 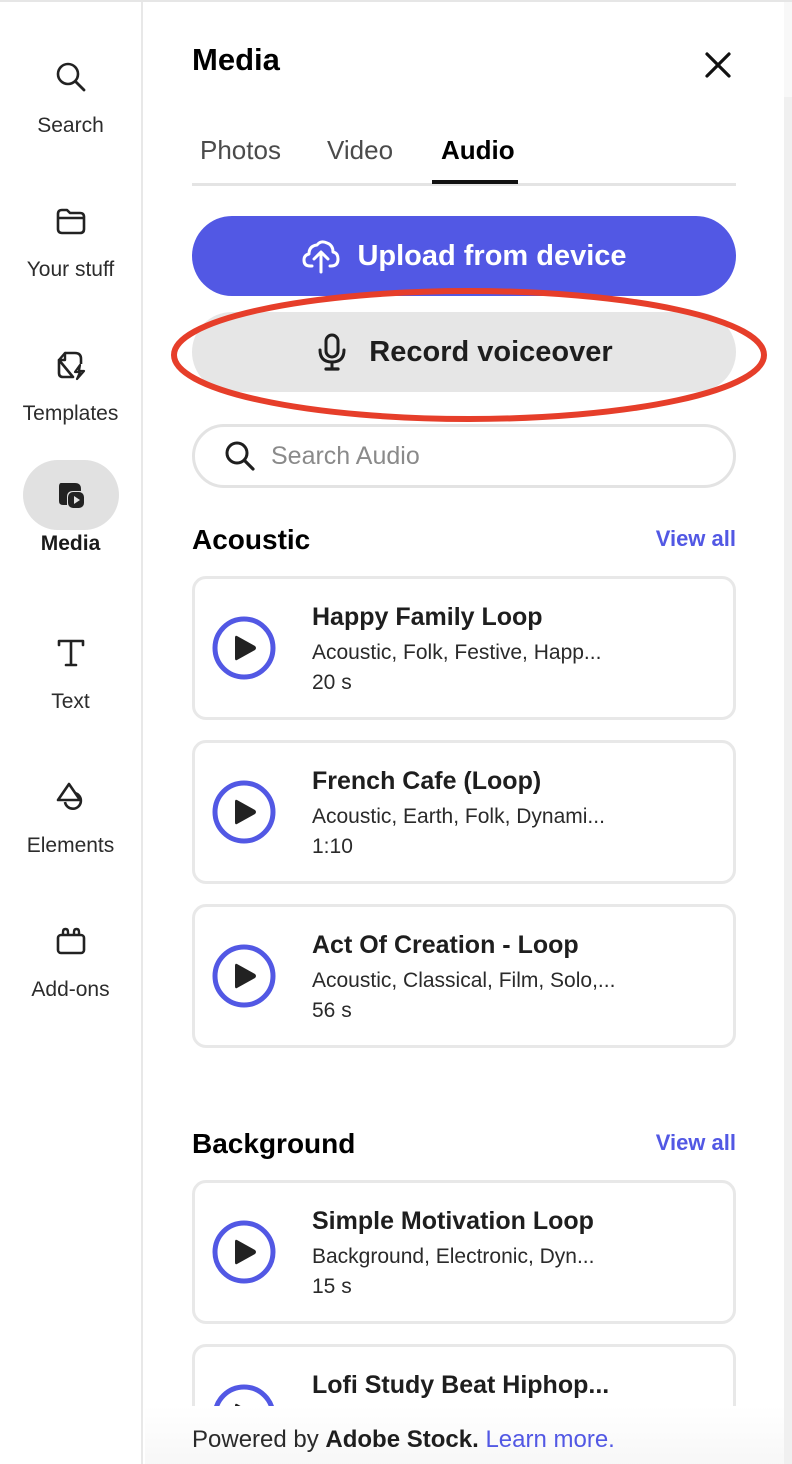 What do you see at coordinates (70, 390) in the screenshot?
I see `sidebar-item-templates: Templates` at bounding box center [70, 390].